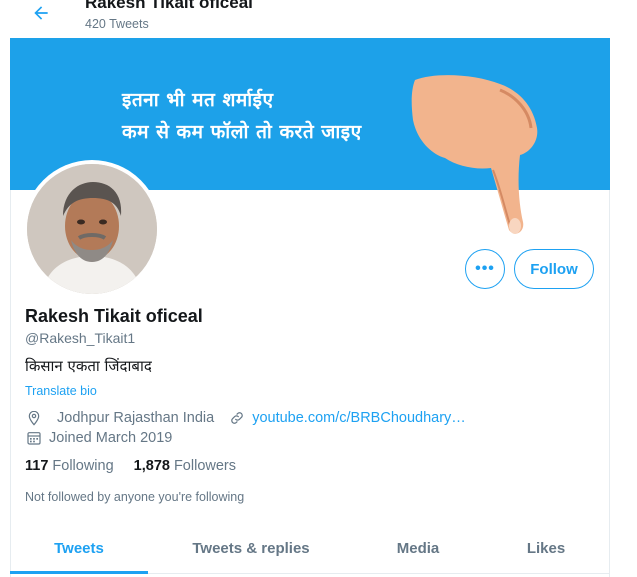 The height and width of the screenshot is (577, 637). Describe the element at coordinates (136, 418) in the screenshot. I see `profile-location: Jodhpur Rajasthan India` at that location.